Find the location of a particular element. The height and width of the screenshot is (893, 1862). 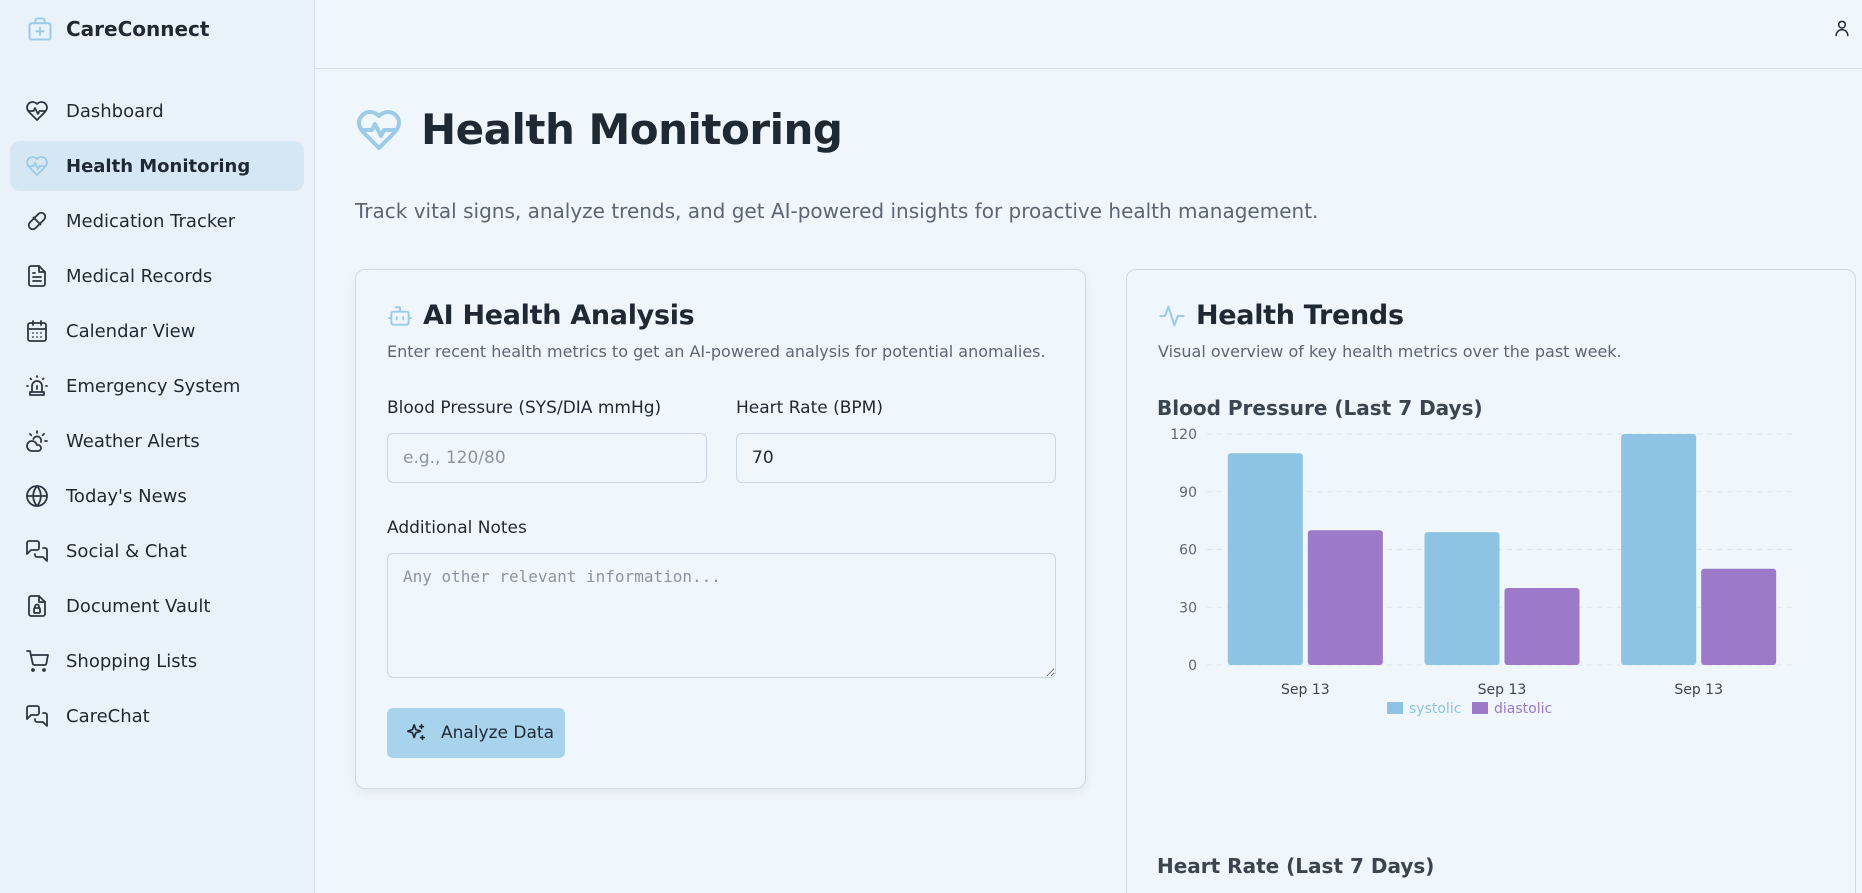

file-text-icon is located at coordinates (37, 276).